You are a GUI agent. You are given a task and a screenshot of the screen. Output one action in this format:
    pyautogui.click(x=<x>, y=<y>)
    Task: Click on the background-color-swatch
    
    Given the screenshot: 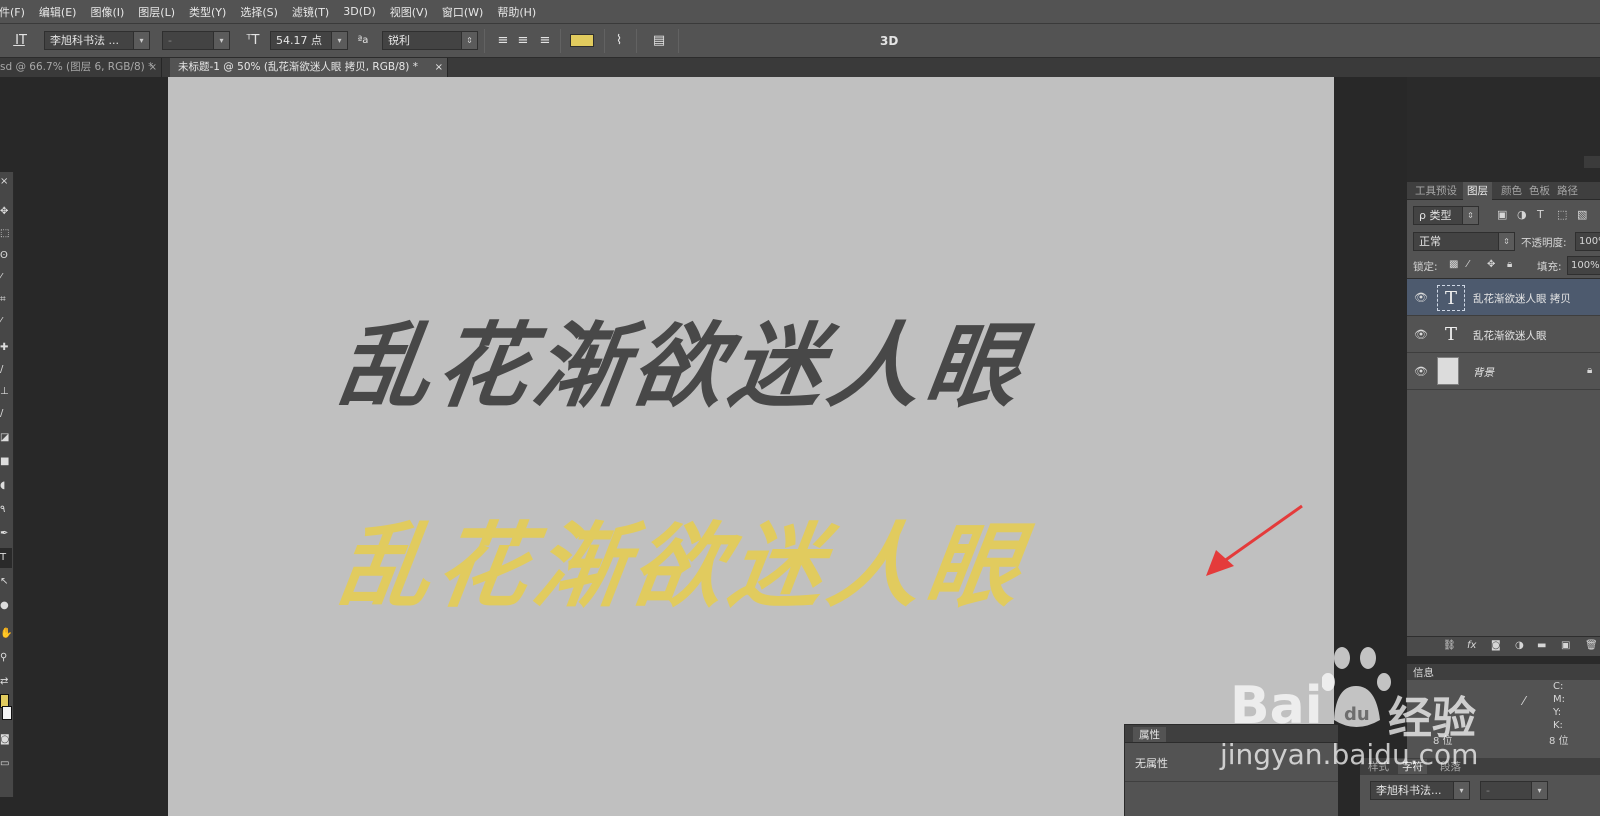 What is the action you would take?
    pyautogui.click(x=7, y=713)
    